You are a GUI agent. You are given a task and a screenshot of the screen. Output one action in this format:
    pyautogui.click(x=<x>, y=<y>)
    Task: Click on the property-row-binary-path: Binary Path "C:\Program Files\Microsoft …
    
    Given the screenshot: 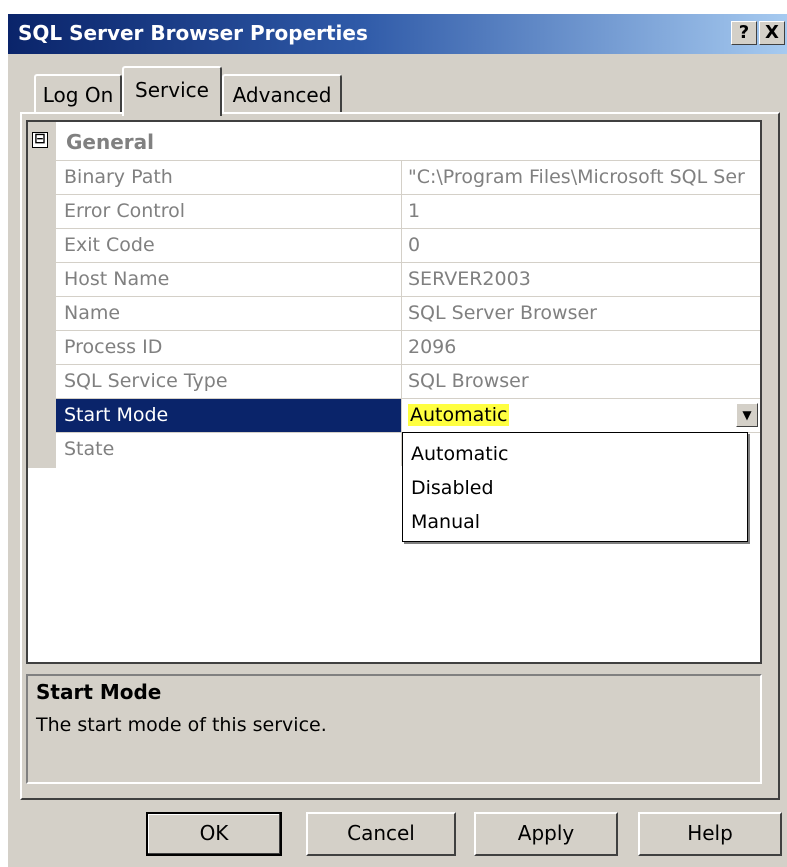 What is the action you would take?
    pyautogui.click(x=408, y=177)
    